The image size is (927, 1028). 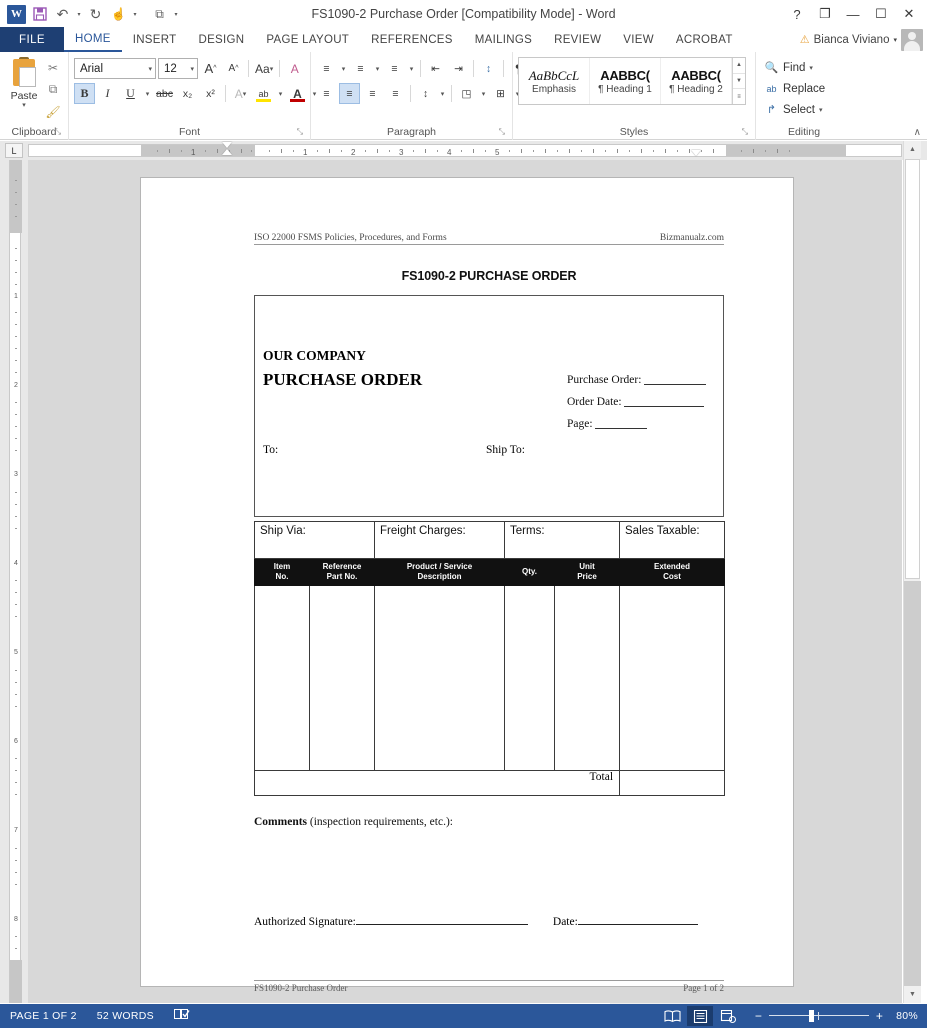 What do you see at coordinates (95, 14) in the screenshot?
I see `redo-icon: ↻` at bounding box center [95, 14].